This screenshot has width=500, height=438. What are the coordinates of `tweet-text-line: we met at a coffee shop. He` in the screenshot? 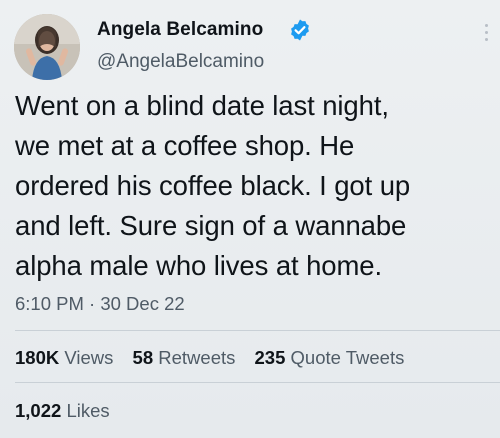 It's located at (185, 145).